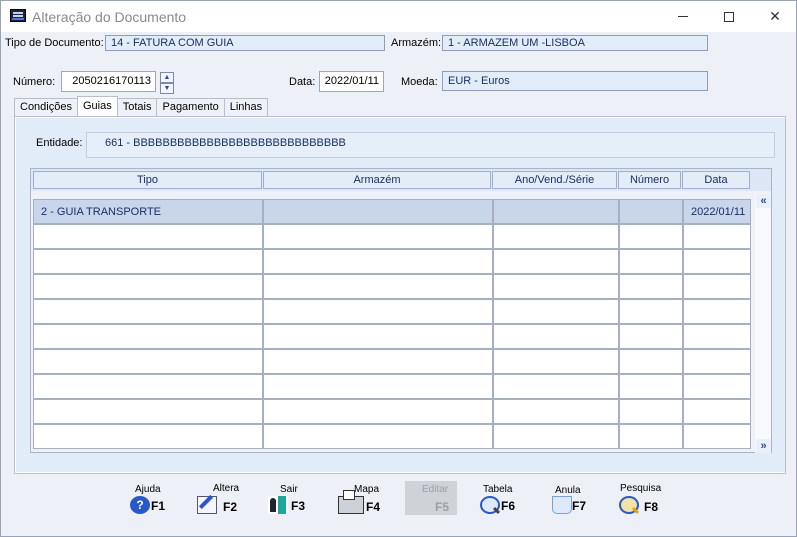  Describe the element at coordinates (763, 323) in the screenshot. I see `grid-scroll-column` at that location.